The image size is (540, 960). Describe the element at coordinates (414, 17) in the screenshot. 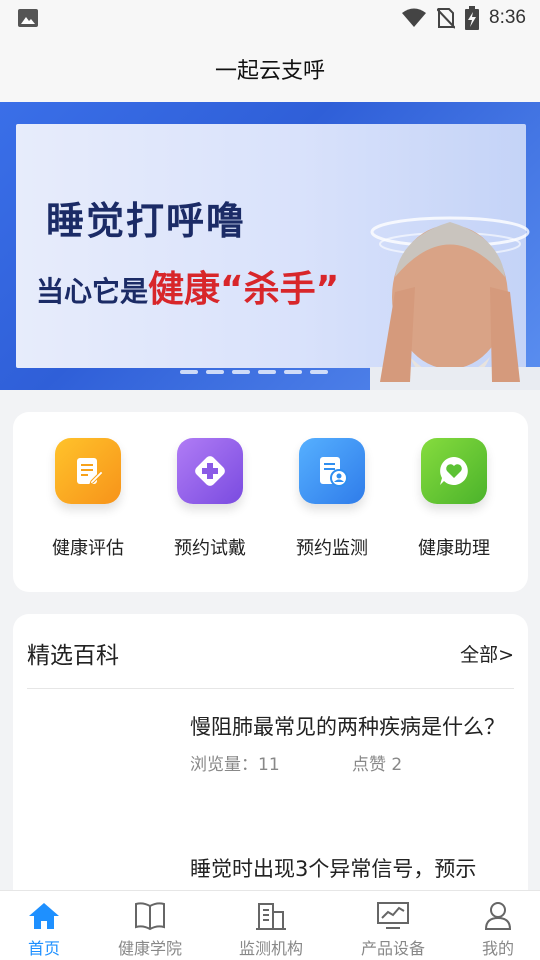

I see `wifi-icon` at that location.